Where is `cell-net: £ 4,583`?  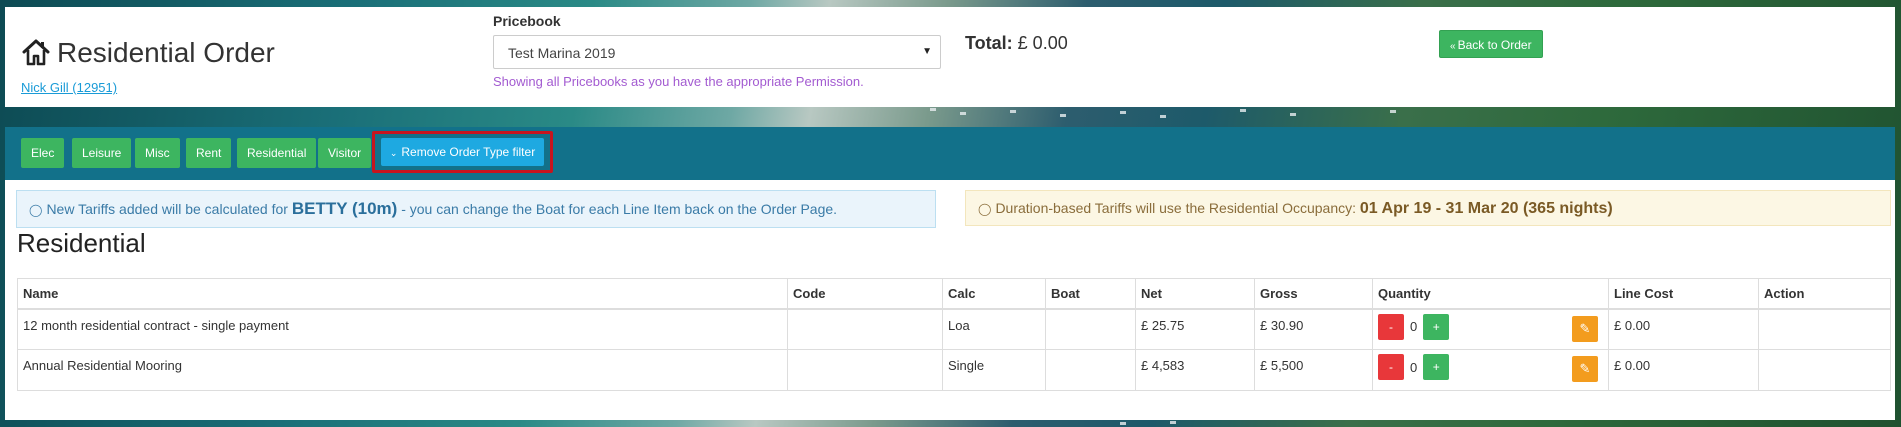
cell-net: £ 4,583 is located at coordinates (1195, 370).